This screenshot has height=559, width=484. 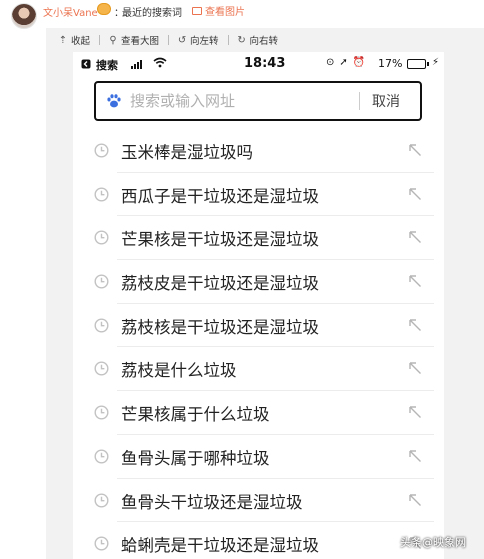 I want to click on avatar, so click(x=24, y=16).